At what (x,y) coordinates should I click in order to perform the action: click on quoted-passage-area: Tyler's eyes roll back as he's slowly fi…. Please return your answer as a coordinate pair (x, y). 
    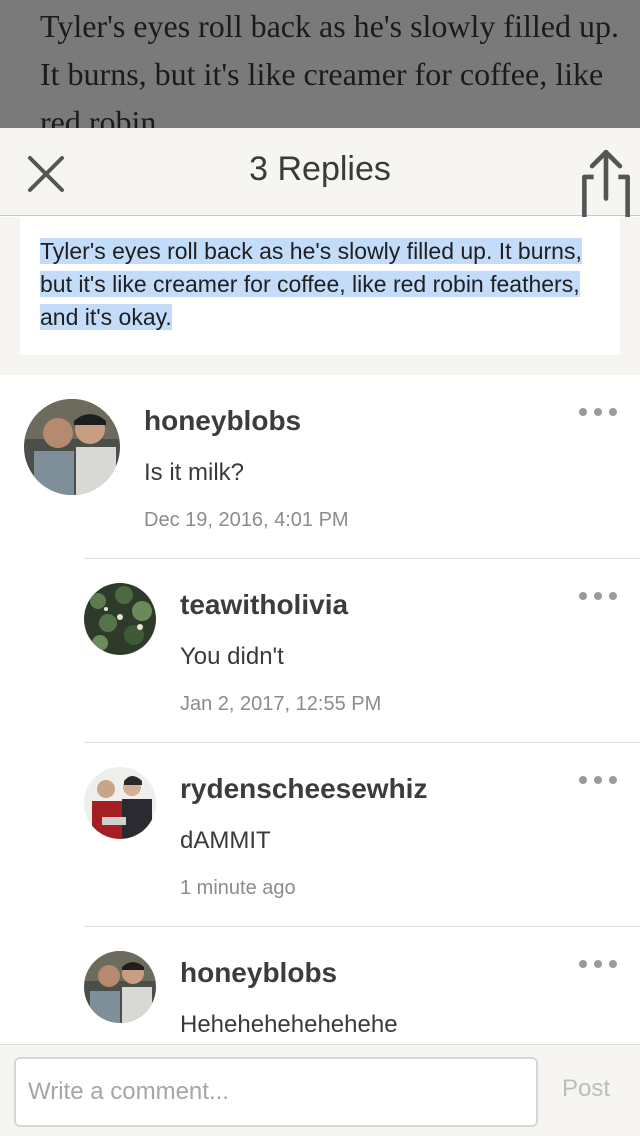
    Looking at the image, I should click on (320, 296).